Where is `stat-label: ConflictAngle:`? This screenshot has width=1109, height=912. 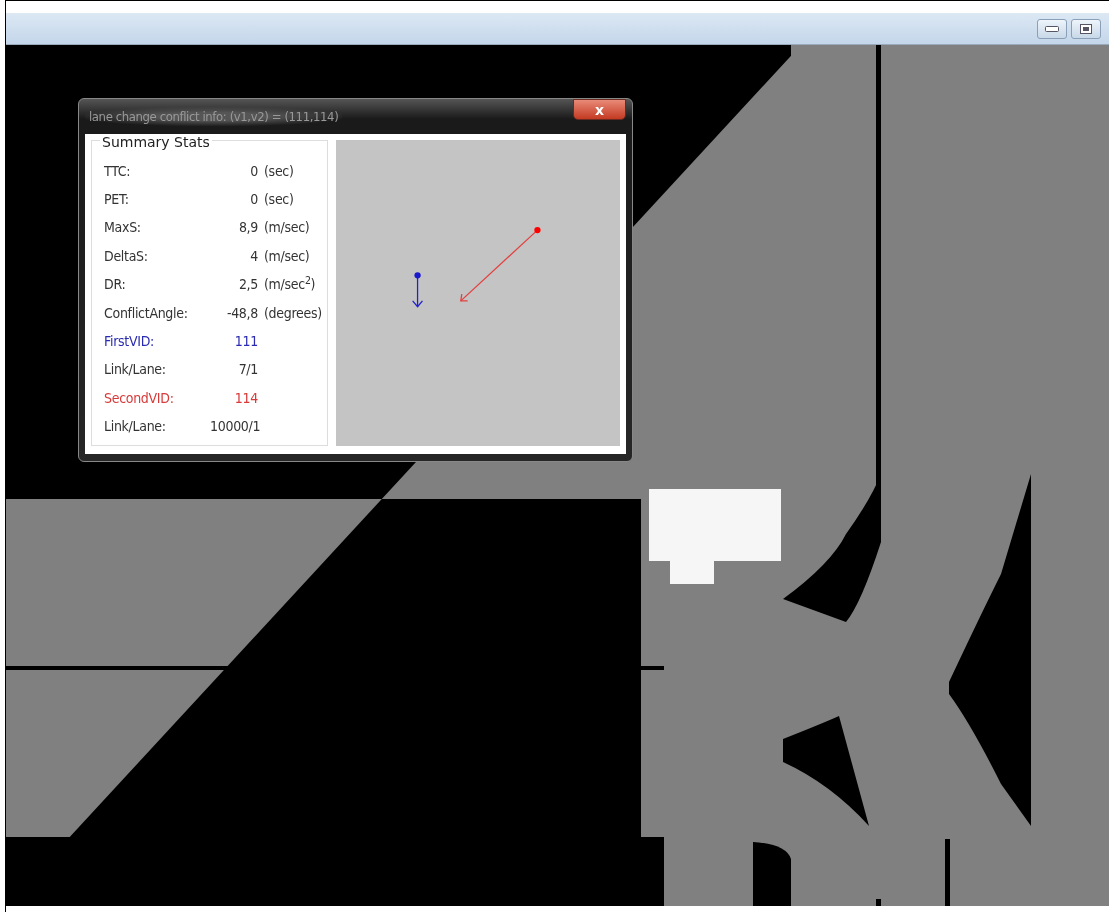 stat-label: ConflictAngle: is located at coordinates (146, 313).